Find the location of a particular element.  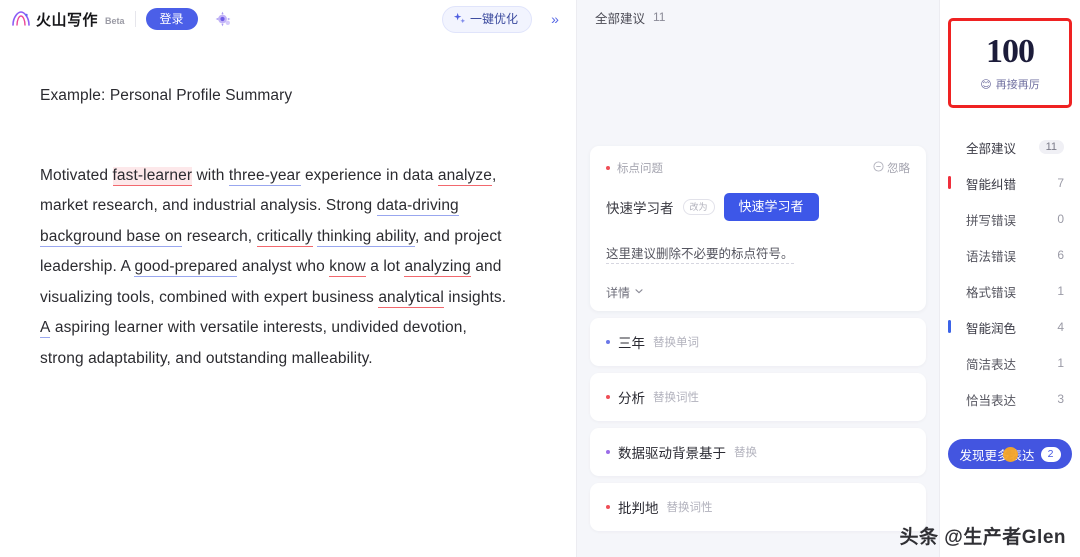

replace-arrow-icon: 改为 is located at coordinates (698, 206).